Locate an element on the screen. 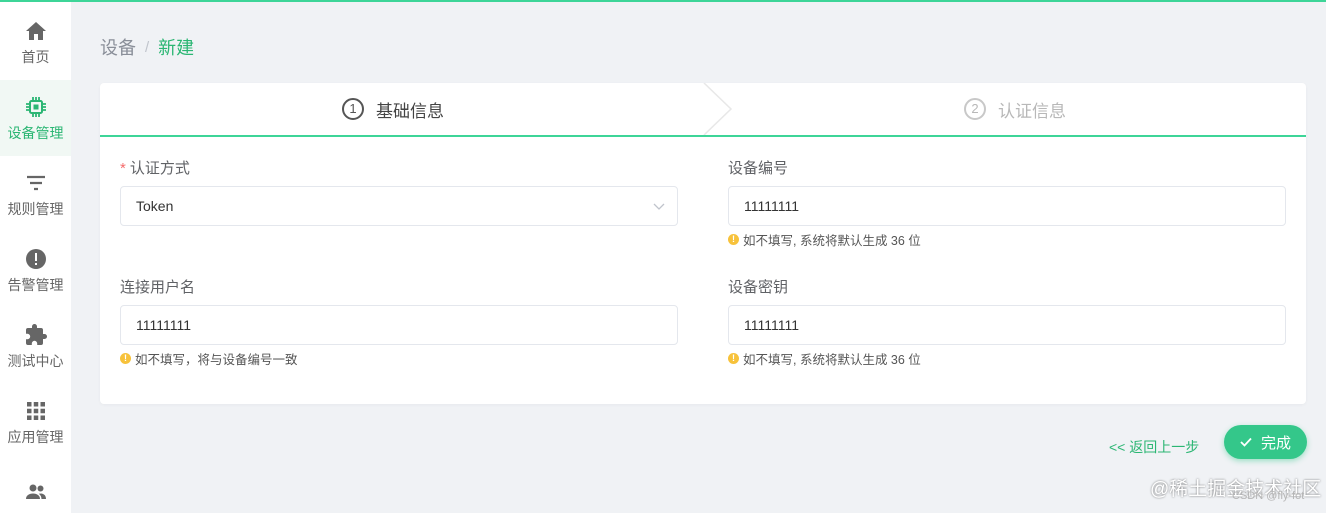 Image resolution: width=1326 pixels, height=513 pixels. puzzle-icon is located at coordinates (36, 334).